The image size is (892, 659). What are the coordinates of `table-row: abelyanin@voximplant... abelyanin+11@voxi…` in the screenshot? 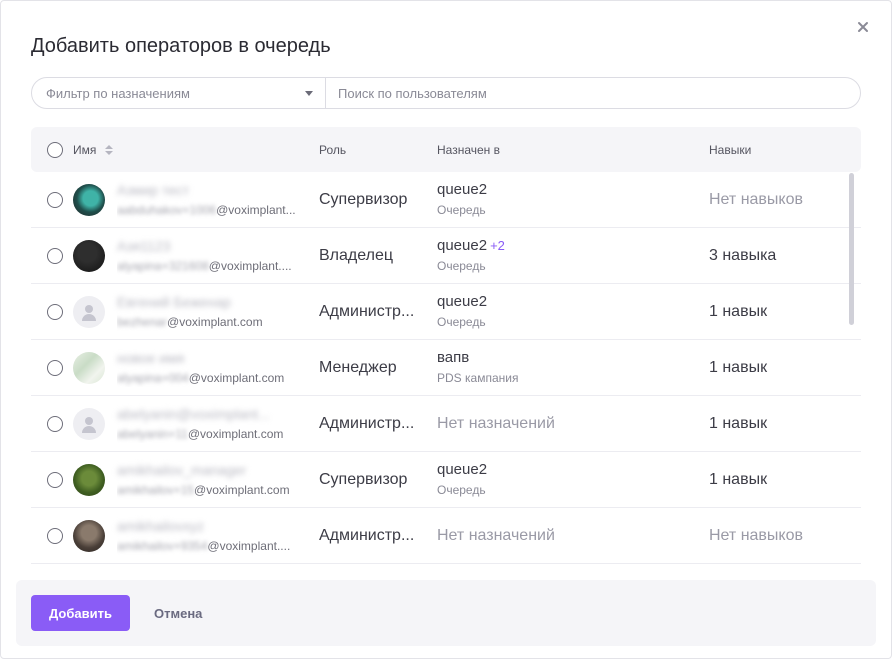 It's located at (446, 424).